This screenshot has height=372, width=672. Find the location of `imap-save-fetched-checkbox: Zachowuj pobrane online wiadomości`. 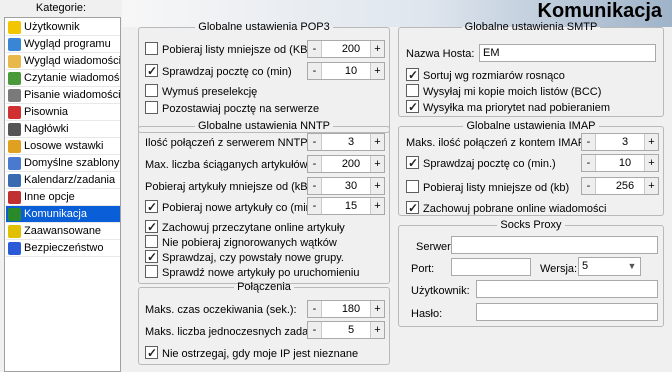

imap-save-fetched-checkbox: Zachowuj pobrane online wiadomości is located at coordinates (506, 208).